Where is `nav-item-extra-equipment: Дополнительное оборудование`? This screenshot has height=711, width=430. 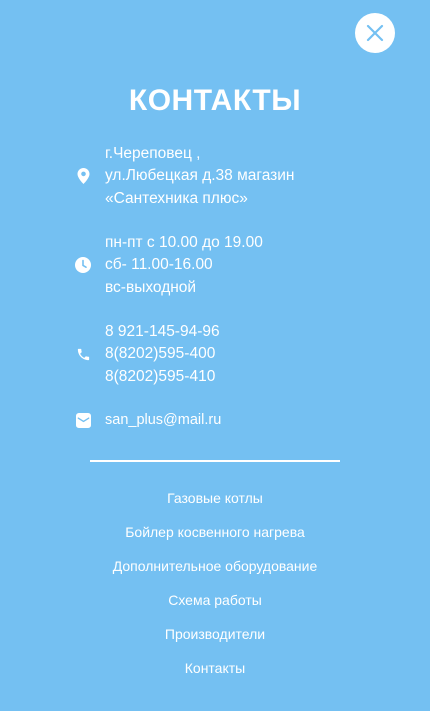
nav-item-extra-equipment: Дополнительное оборудование is located at coordinates (215, 572).